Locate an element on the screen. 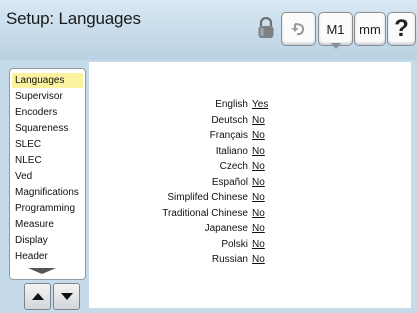 Image resolution: width=417 pixels, height=313 pixels. language-row-traditional-chinese: Traditional Chinese No is located at coordinates (196, 213).